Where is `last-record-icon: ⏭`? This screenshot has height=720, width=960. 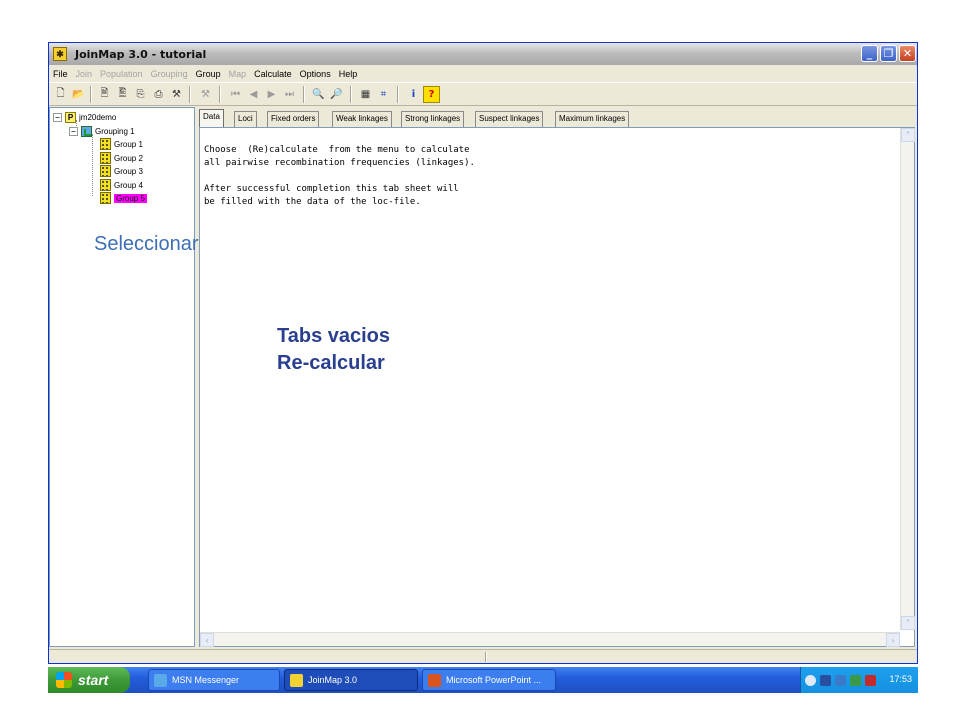 last-record-icon: ⏭ is located at coordinates (289, 94).